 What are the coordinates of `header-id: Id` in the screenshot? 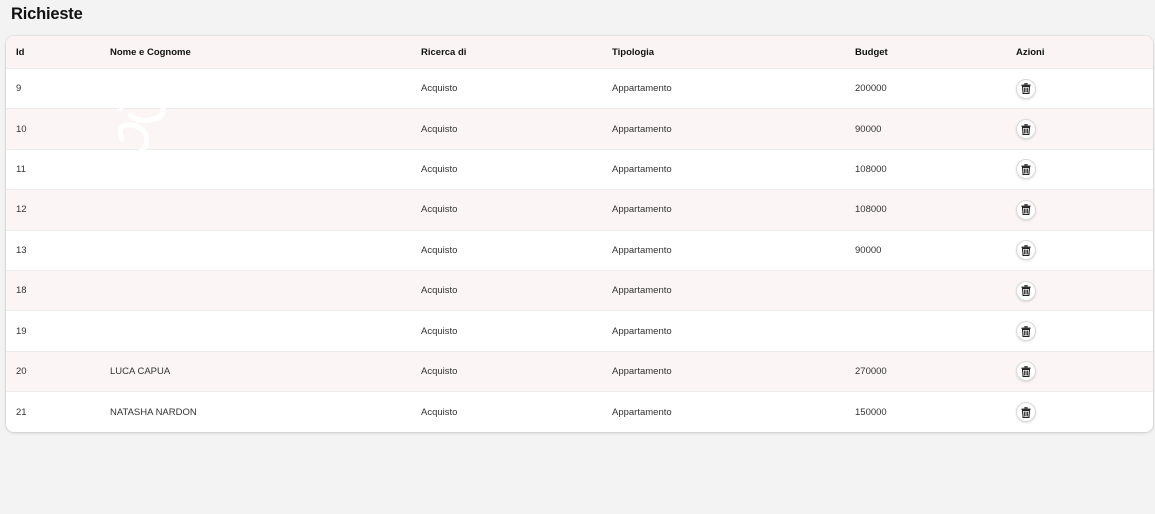 It's located at (20, 52).